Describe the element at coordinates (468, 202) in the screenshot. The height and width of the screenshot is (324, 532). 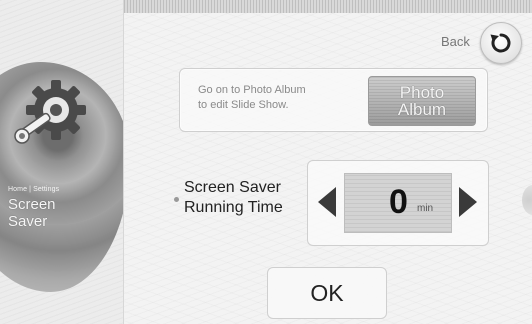
I see `triangle-right-icon` at that location.